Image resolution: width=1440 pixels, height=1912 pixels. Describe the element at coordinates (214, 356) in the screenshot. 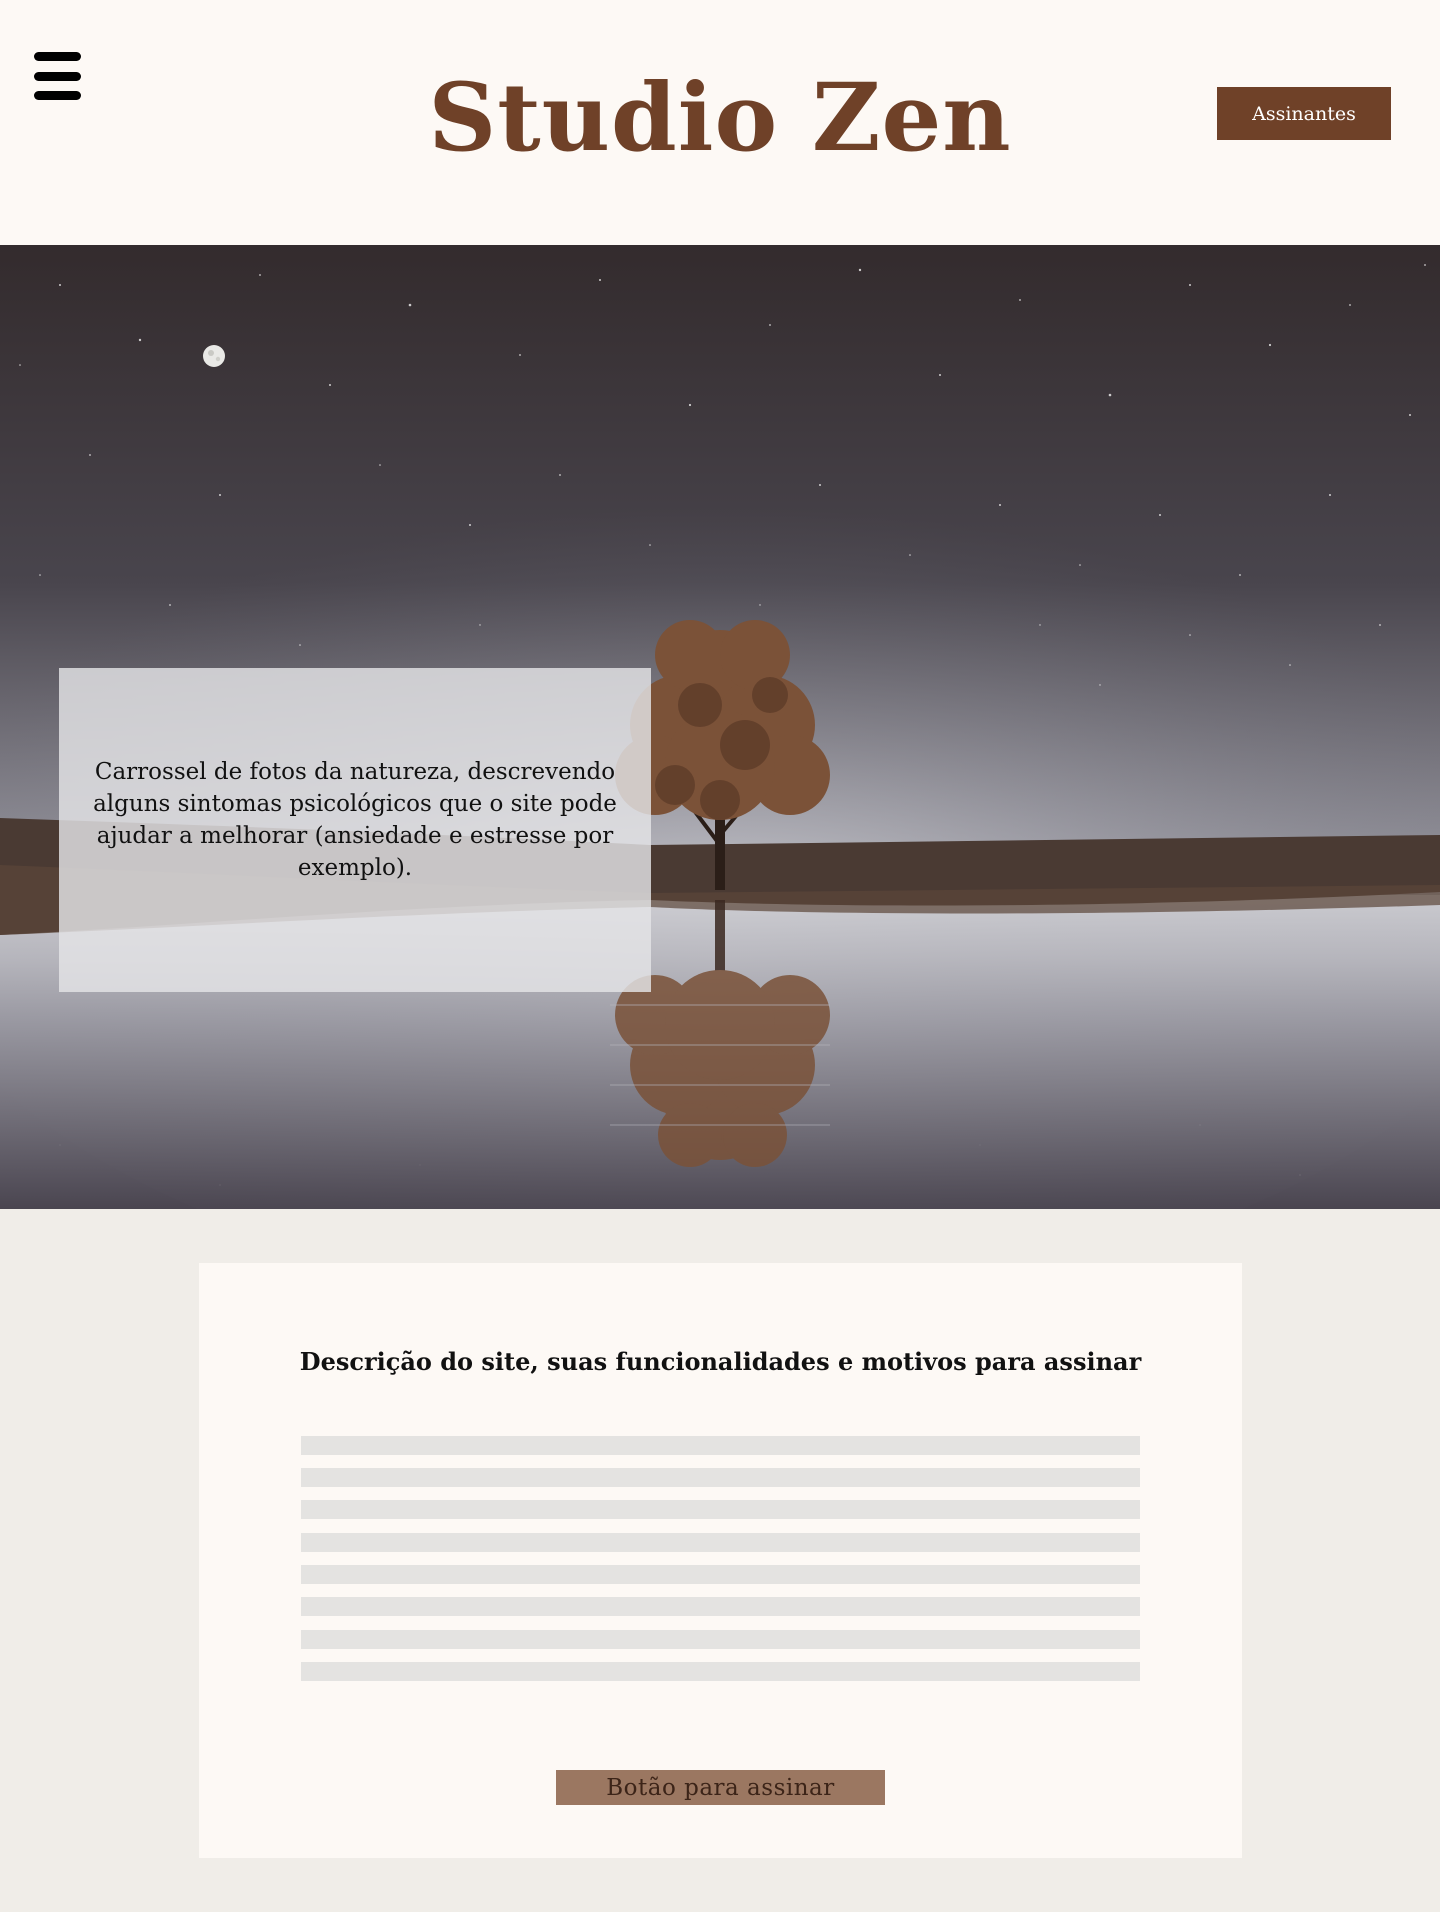

I see `moon-icon` at that location.